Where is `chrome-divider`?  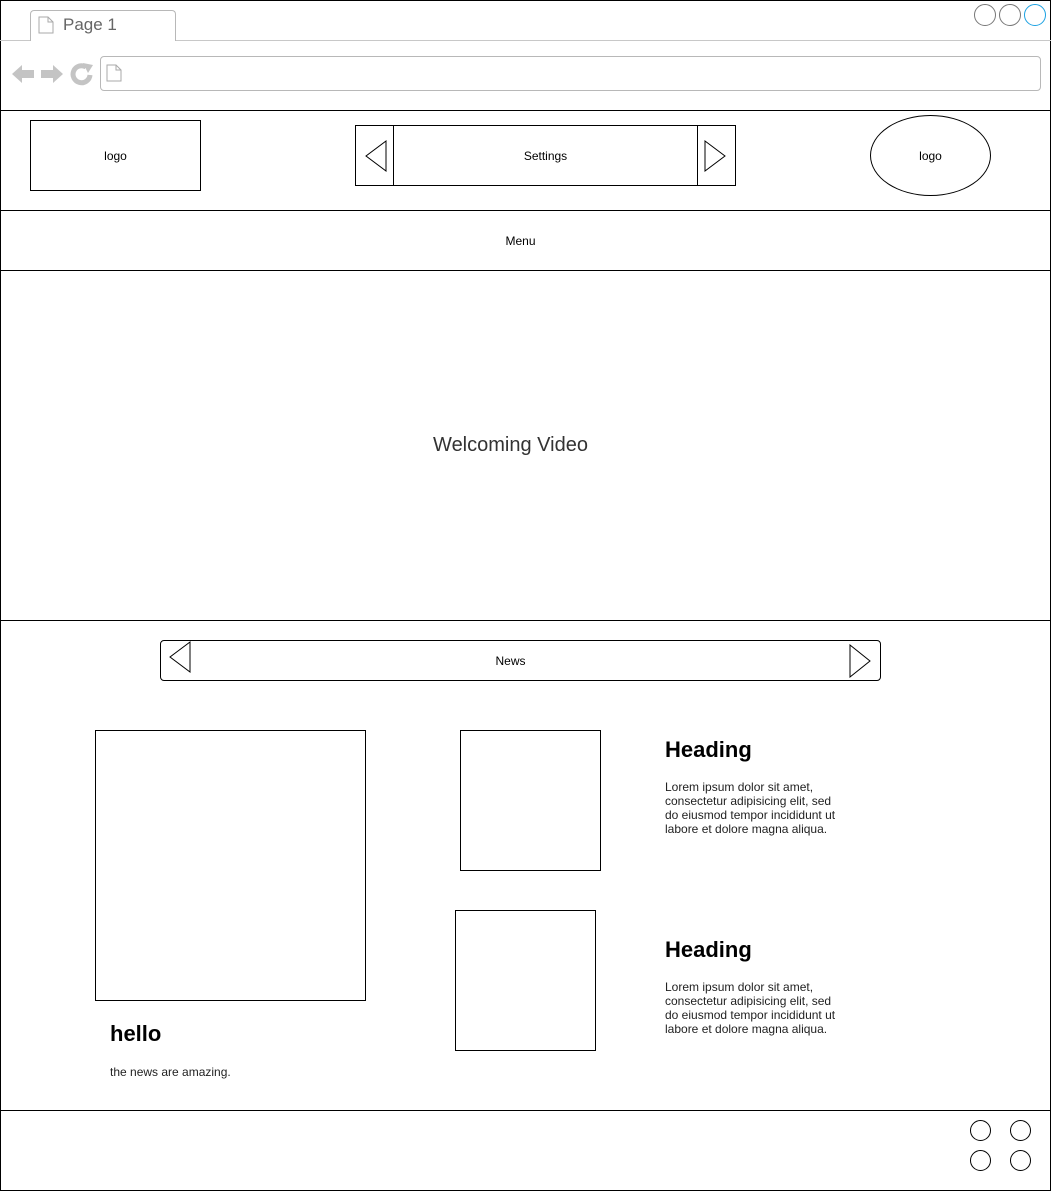 chrome-divider is located at coordinates (525, 110).